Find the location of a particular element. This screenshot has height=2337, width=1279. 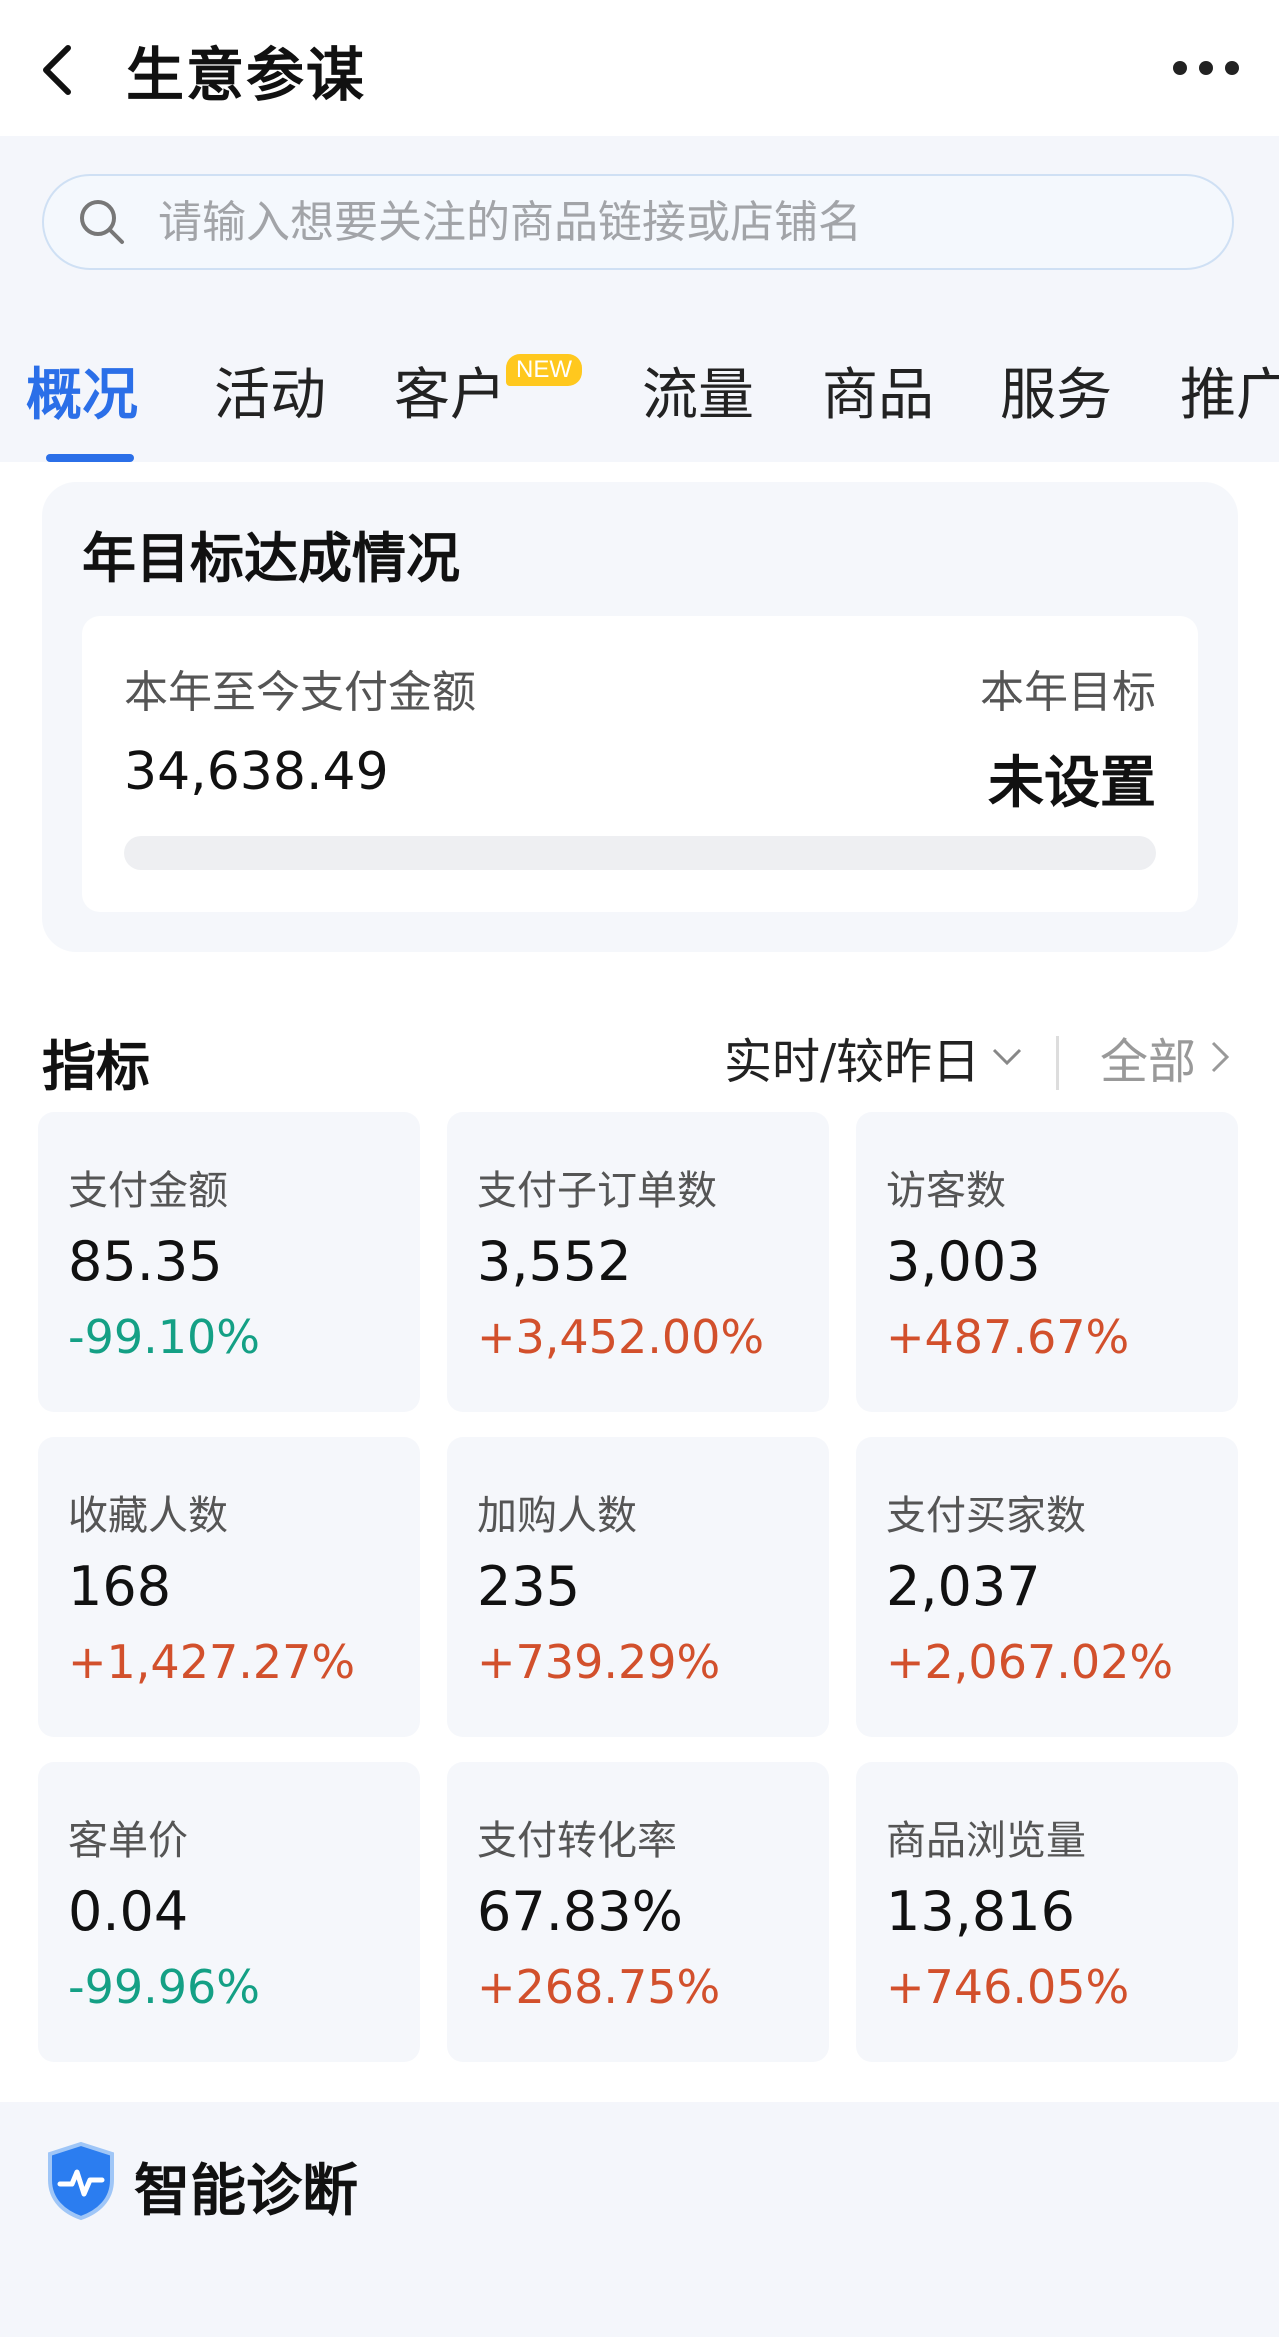

metrics-title: 指标 is located at coordinates (96, 1066).